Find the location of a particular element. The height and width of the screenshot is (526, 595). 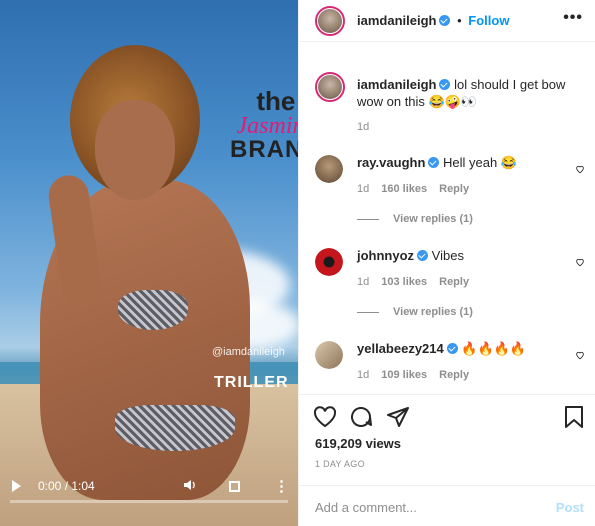

bookmark-icon is located at coordinates (574, 417).